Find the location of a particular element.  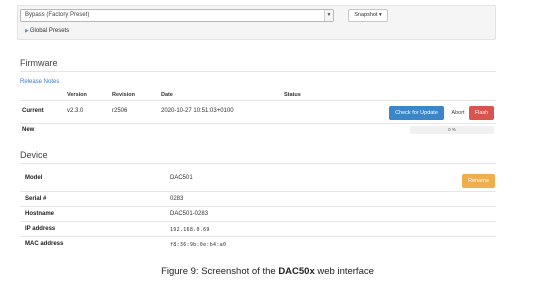

progress-text: 0 % is located at coordinates (452, 129).